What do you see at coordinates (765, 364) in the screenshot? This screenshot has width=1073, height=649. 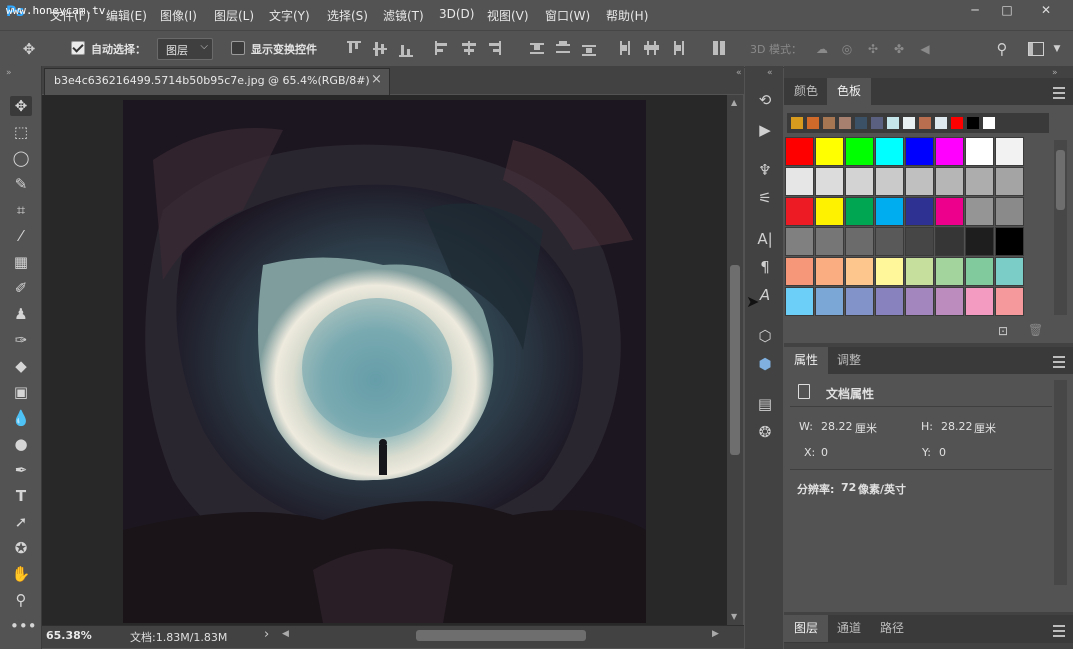 I see `3d-cube-icon: ⬢` at bounding box center [765, 364].